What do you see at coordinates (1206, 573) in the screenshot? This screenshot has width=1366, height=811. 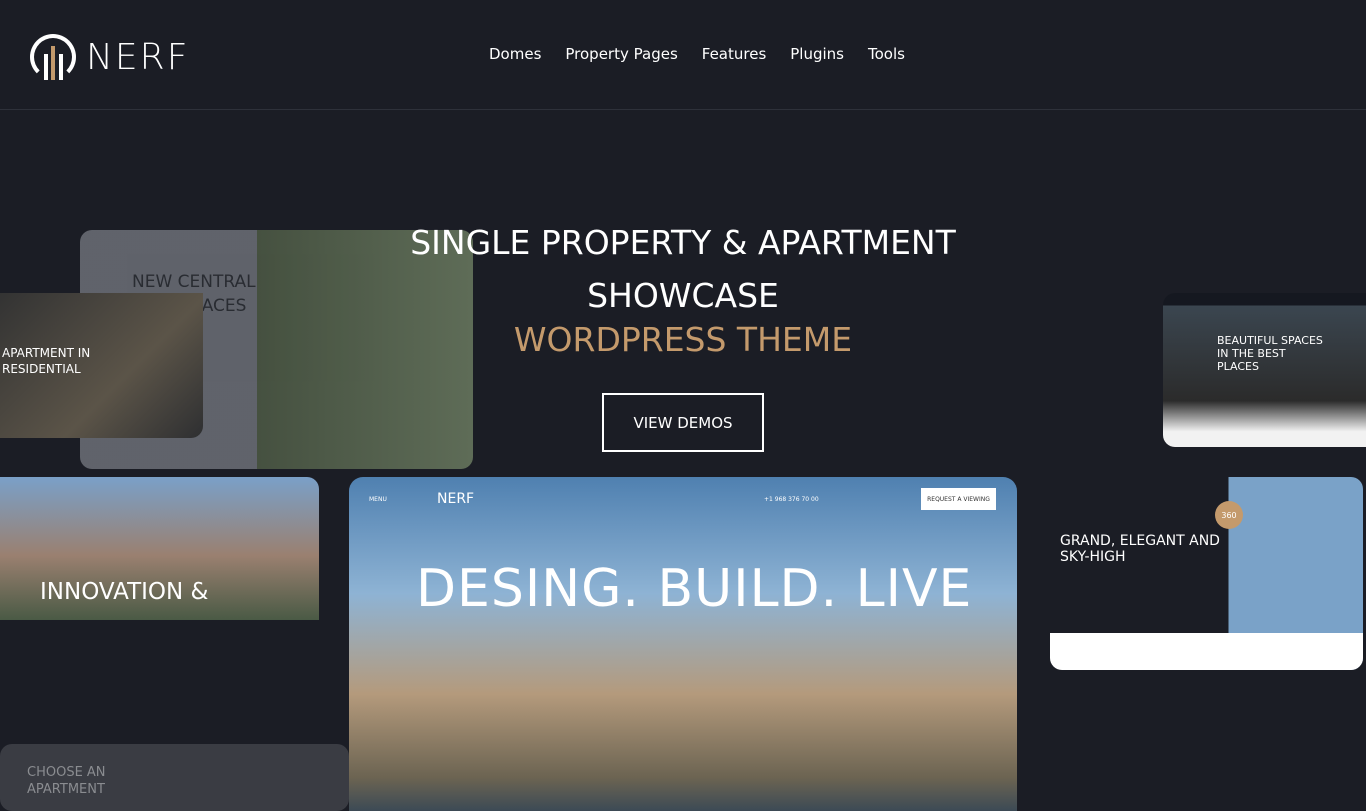 I see `preview-grand-elegant: 360 GRAND, ELEGANT AND SKY-HIGH` at bounding box center [1206, 573].